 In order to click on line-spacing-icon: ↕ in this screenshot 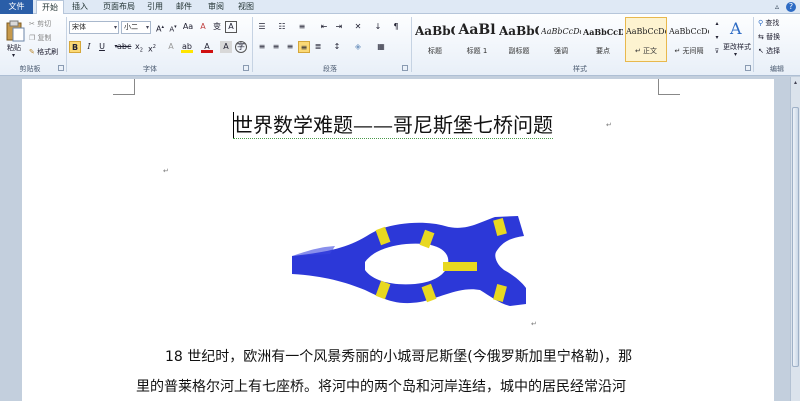, I will do `click(337, 47)`.